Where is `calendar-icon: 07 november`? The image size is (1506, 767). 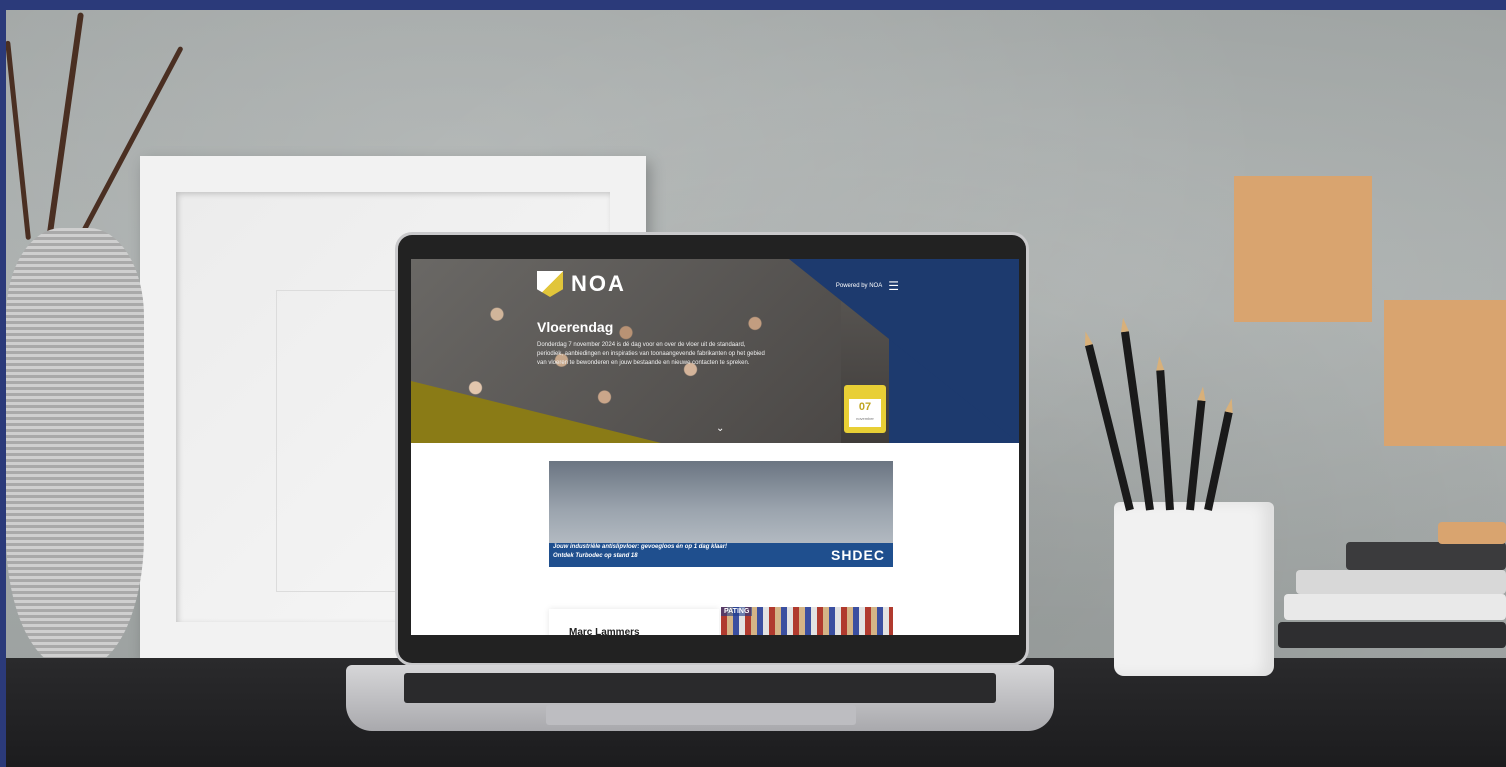 calendar-icon: 07 november is located at coordinates (865, 409).